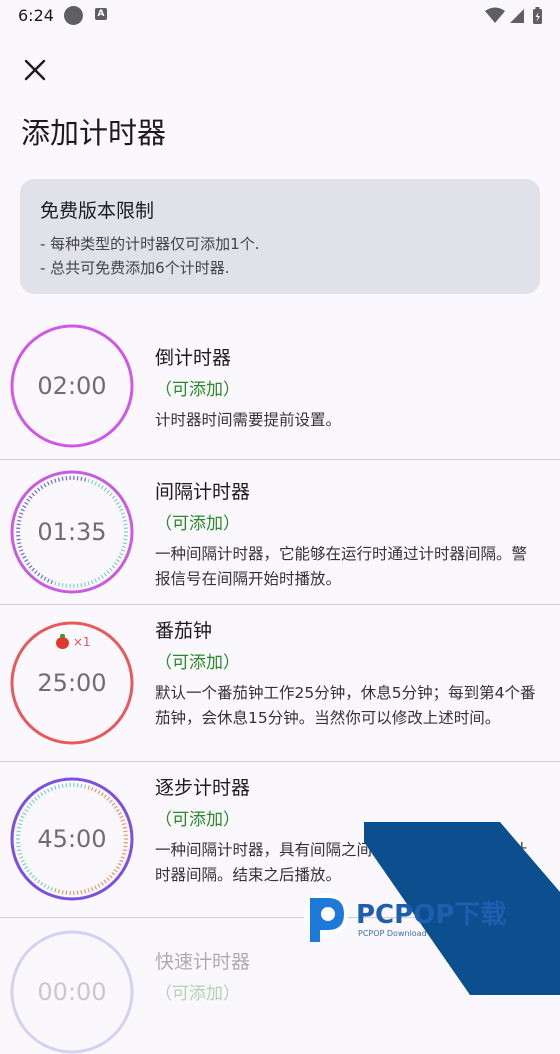  What do you see at coordinates (348, 567) in the screenshot?
I see `timer-description: 一种间隔计时器，它能够在运行时通过计时器间隔。警报信号在间隔开始时播放。` at bounding box center [348, 567].